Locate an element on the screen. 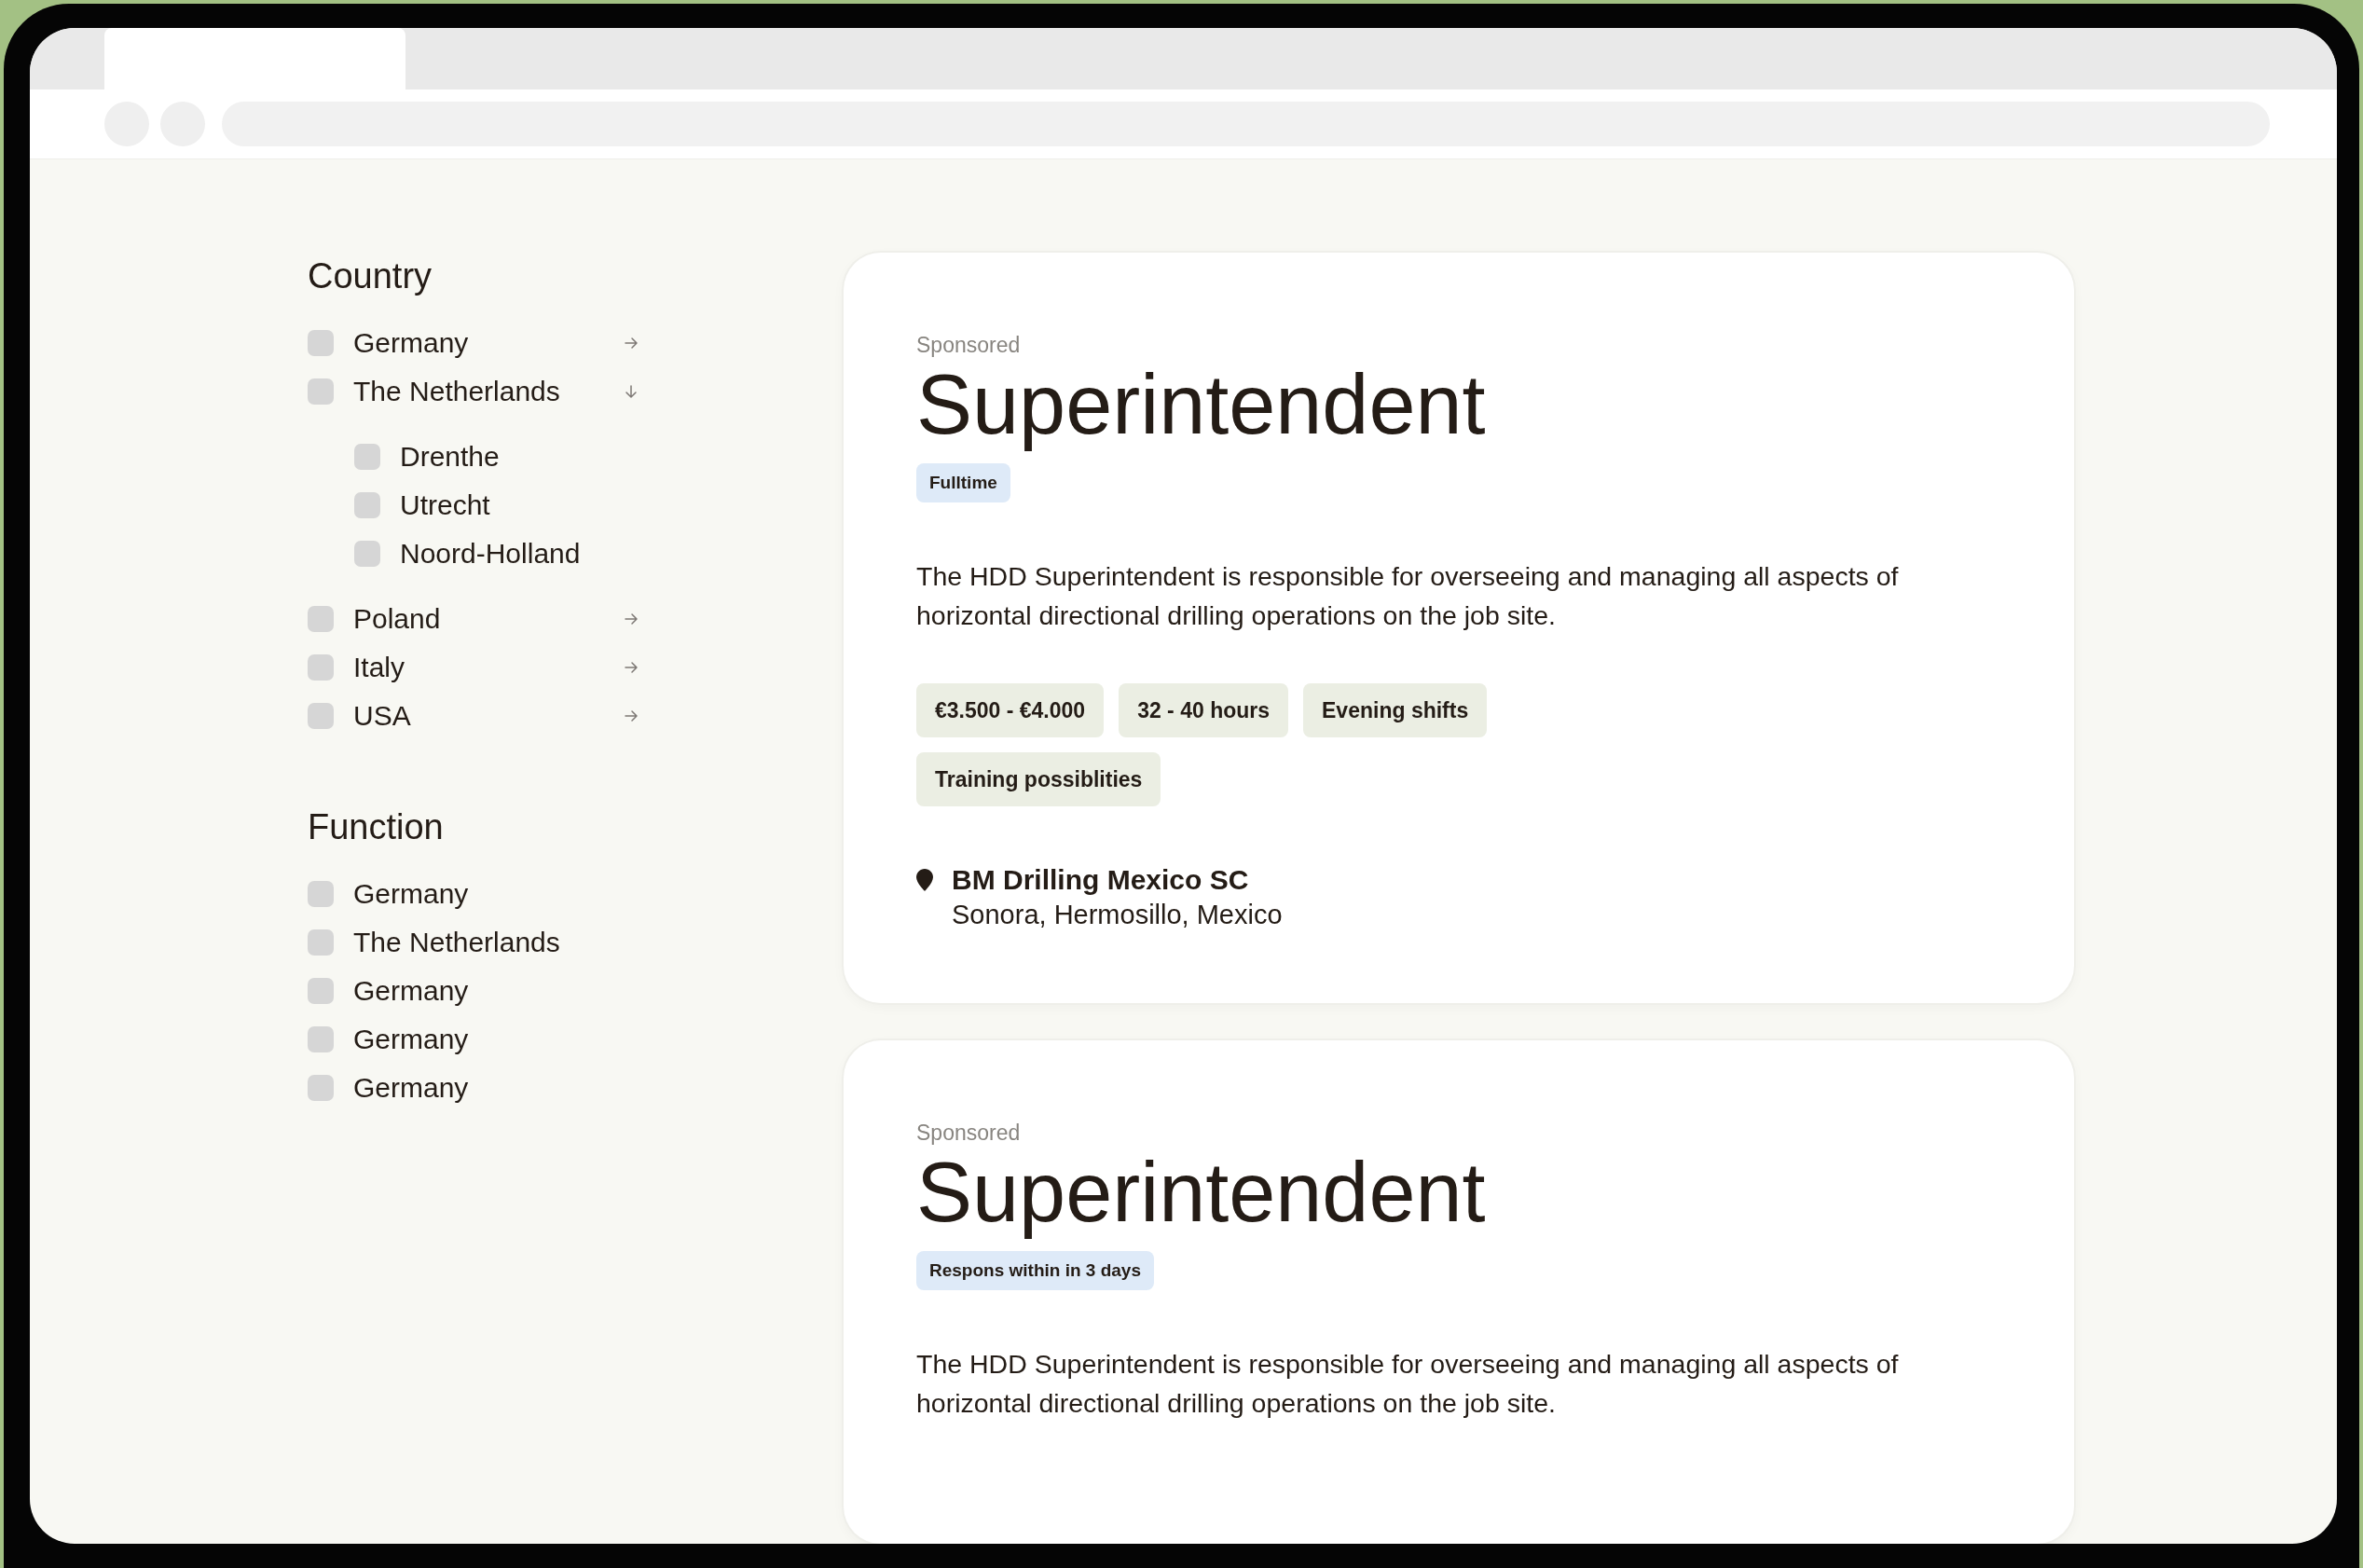 This screenshot has height=1568, width=2363. filter-option-label: Drenthe is located at coordinates (451, 457).